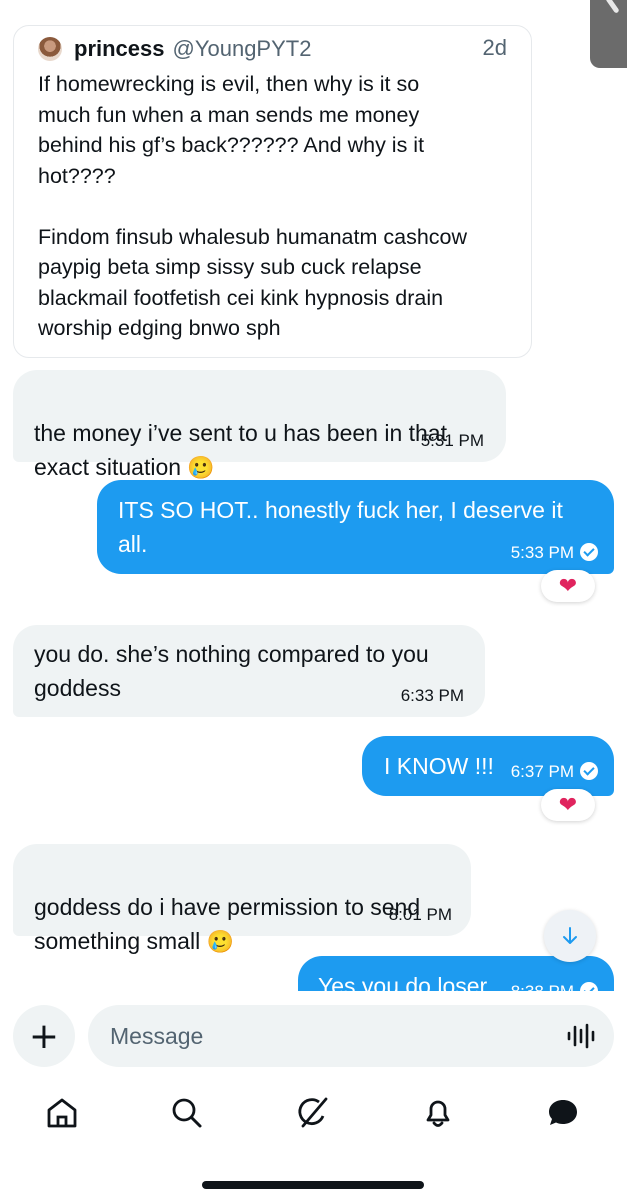 This screenshot has width=627, height=1200. I want to click on home-indicator, so click(313, 1185).